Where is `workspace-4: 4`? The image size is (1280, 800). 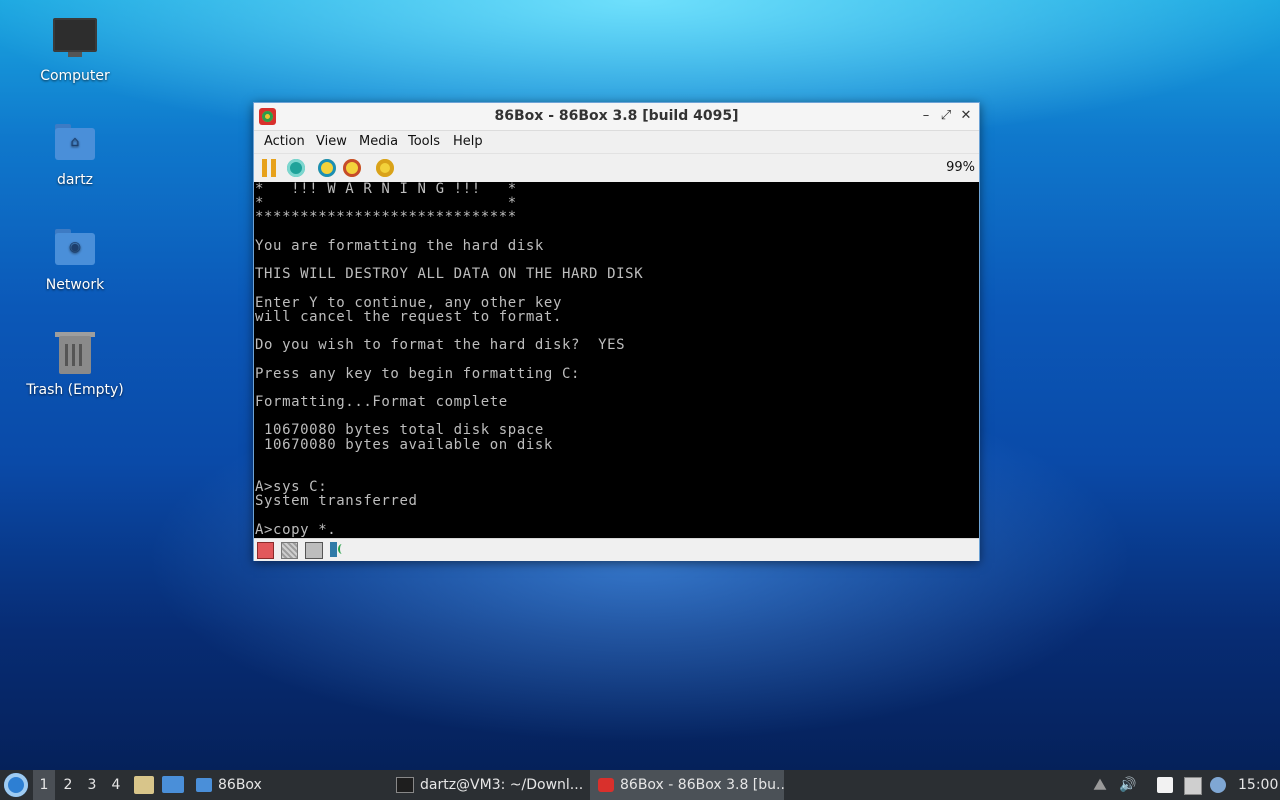 workspace-4: 4 is located at coordinates (116, 785).